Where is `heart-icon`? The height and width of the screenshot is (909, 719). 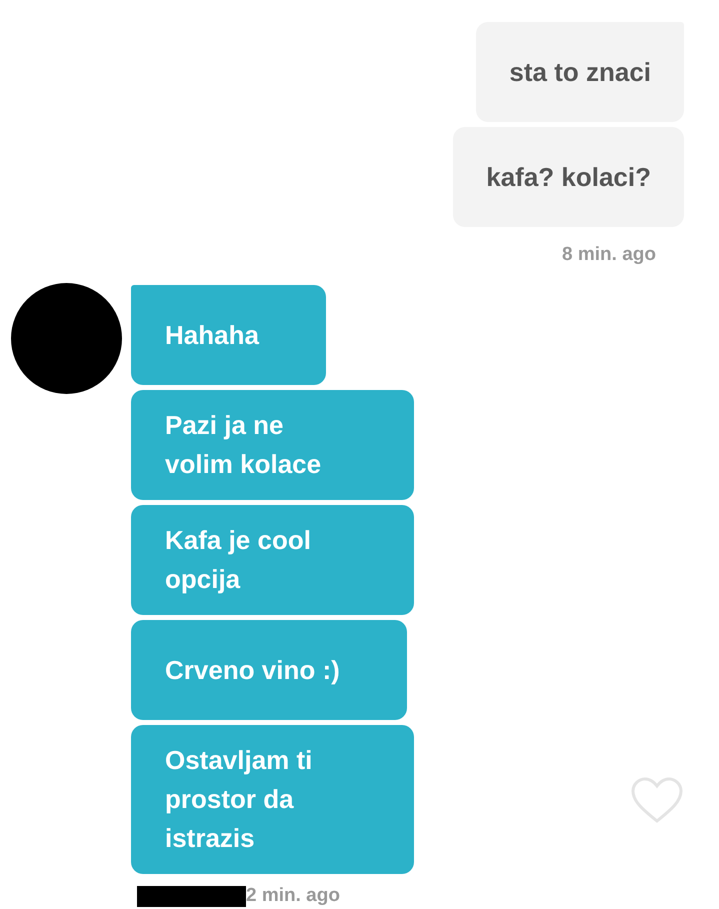
heart-icon is located at coordinates (657, 800).